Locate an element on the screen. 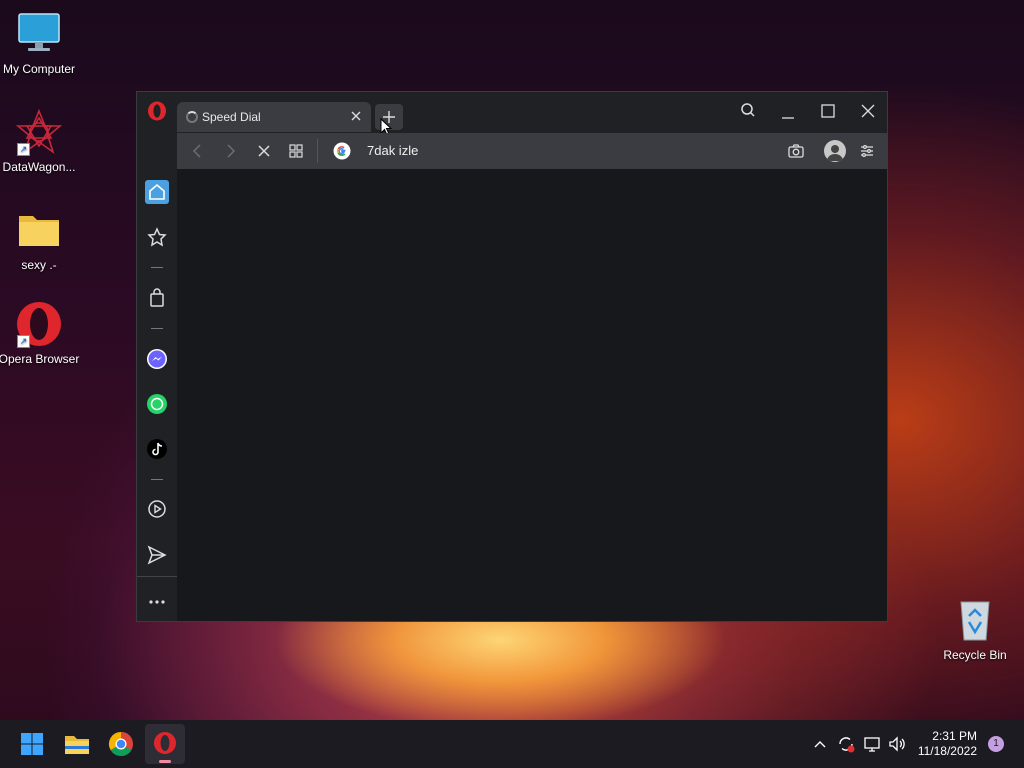 The width and height of the screenshot is (1024, 768). shopping-bag-icon is located at coordinates (157, 297).